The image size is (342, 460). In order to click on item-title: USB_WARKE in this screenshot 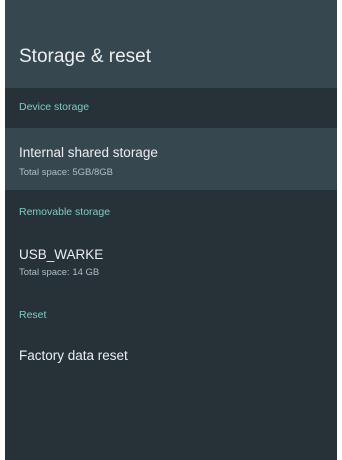, I will do `click(61, 254)`.